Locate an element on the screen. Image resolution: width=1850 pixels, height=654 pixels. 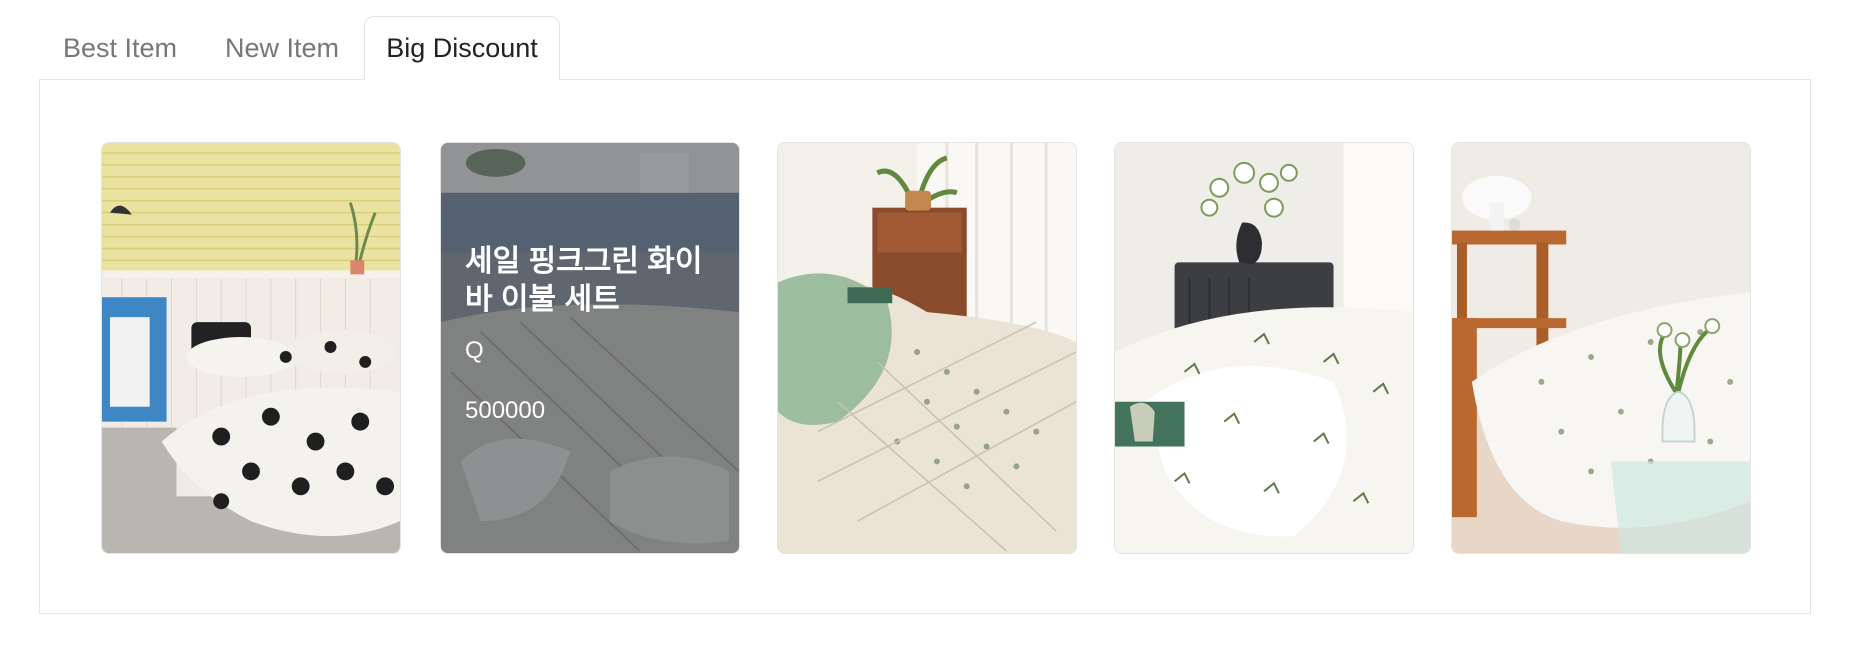
product-info: 세일 핑크그린 화이바 이불 세트 Q 500000 is located at coordinates (593, 334).